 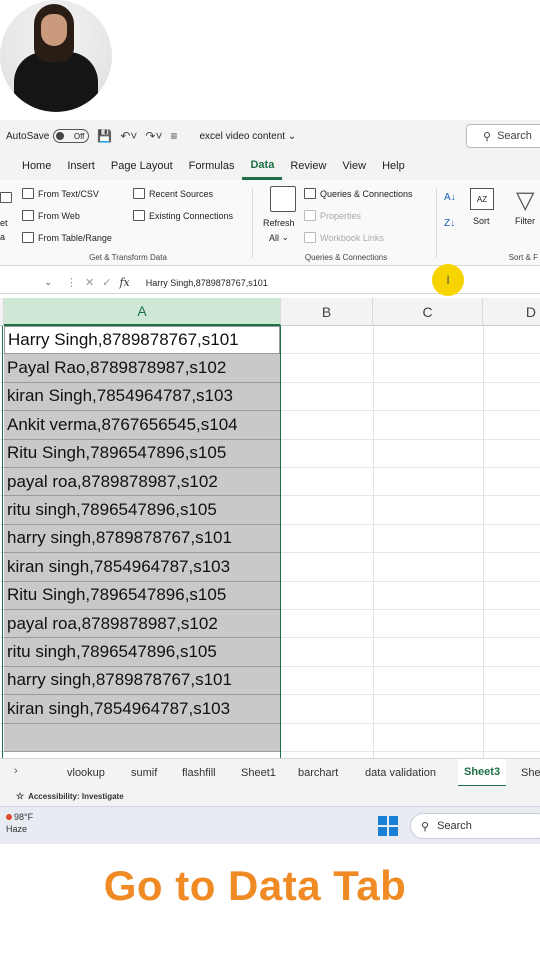 I want to click on weather-condition: Haze, so click(x=17, y=829).